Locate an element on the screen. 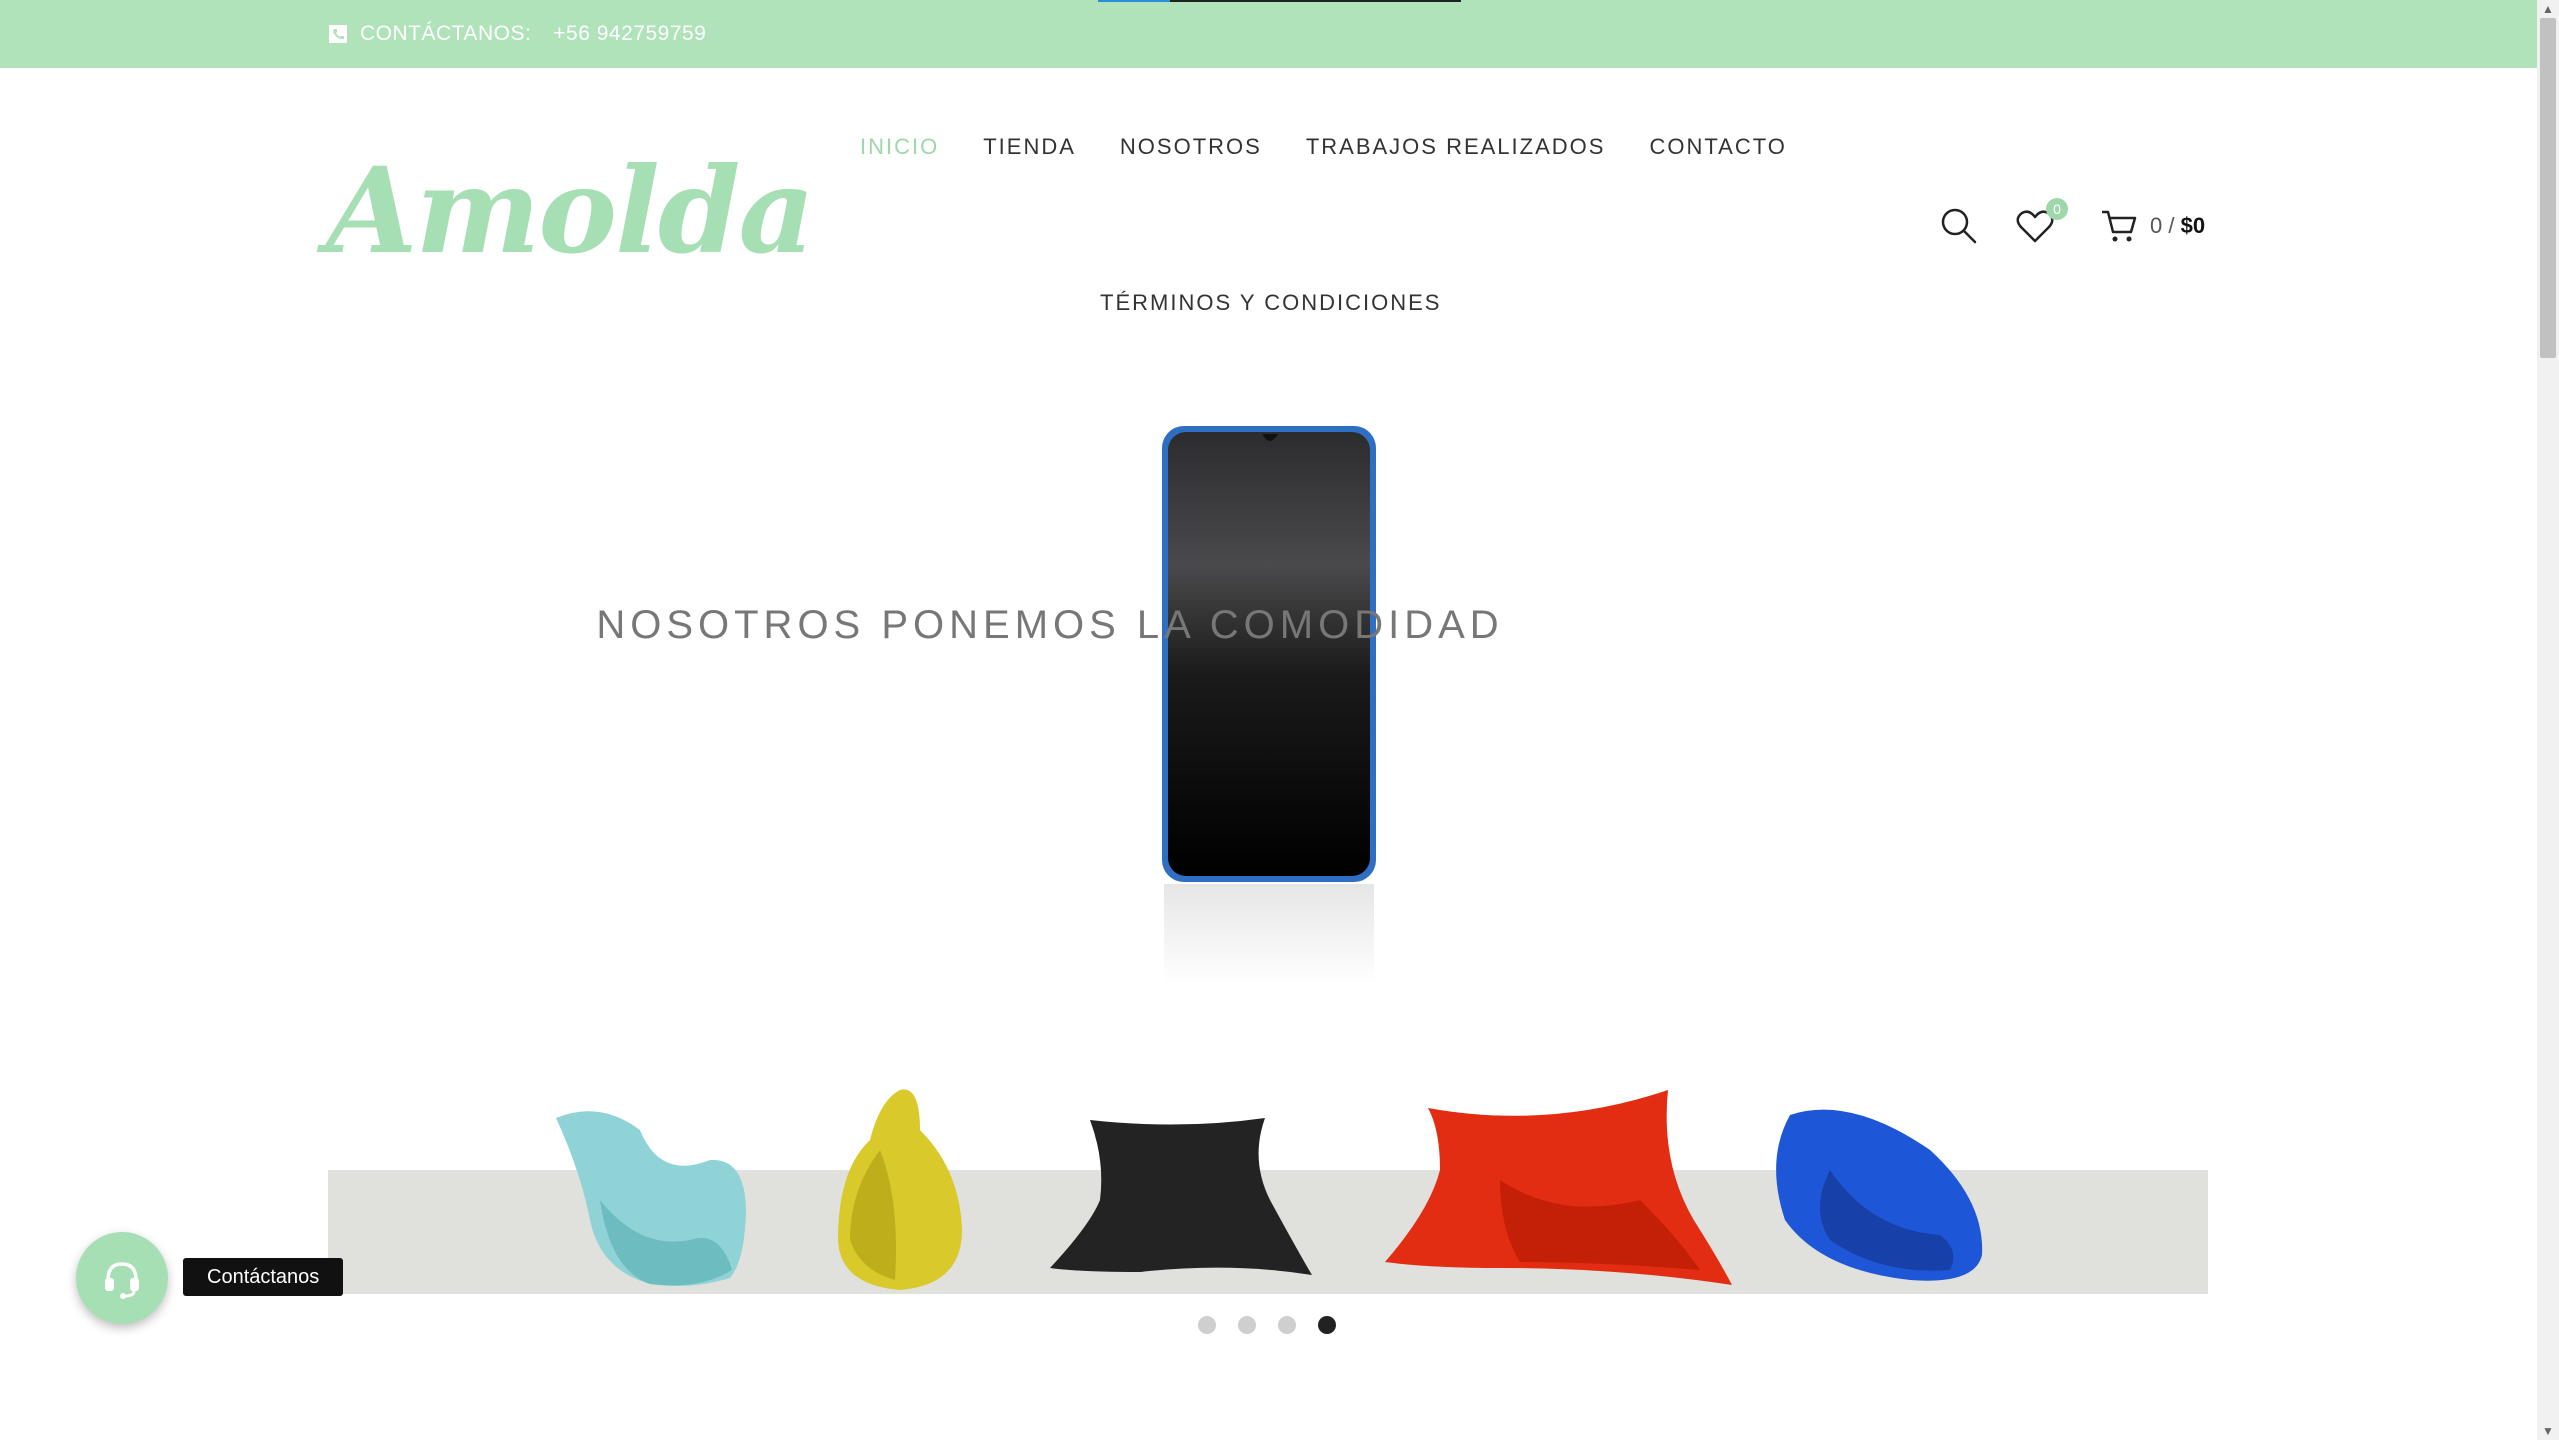  page-scrollbar: ▲ ▼ is located at coordinates (2548, 720).